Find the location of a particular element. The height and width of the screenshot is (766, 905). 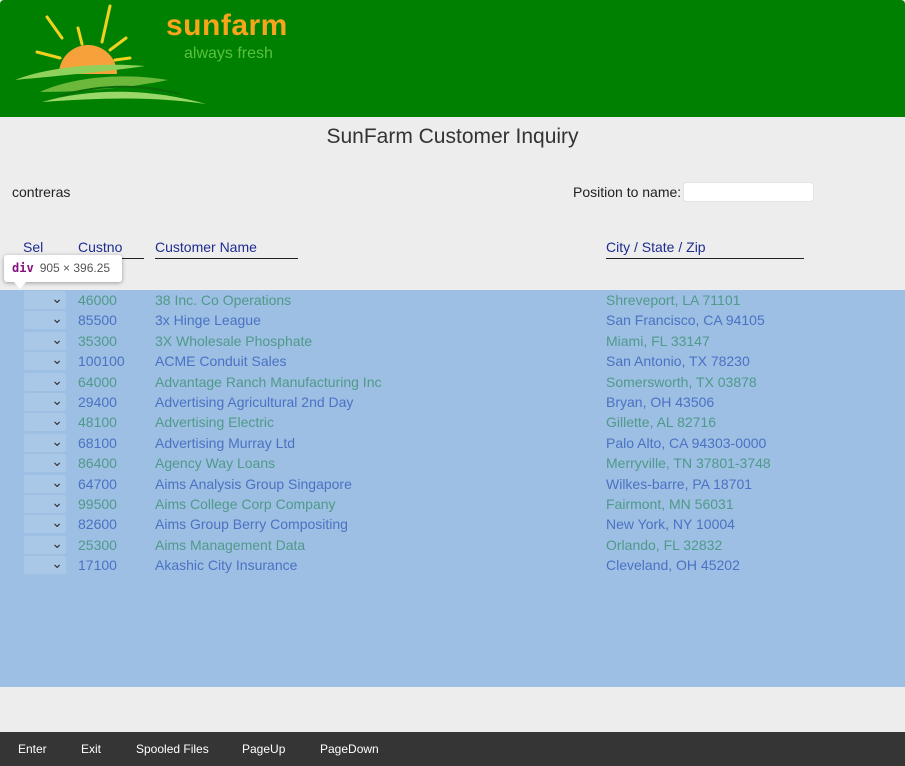

customer-name-cell: Aims Analysis Group Singapore is located at coordinates (253, 483).